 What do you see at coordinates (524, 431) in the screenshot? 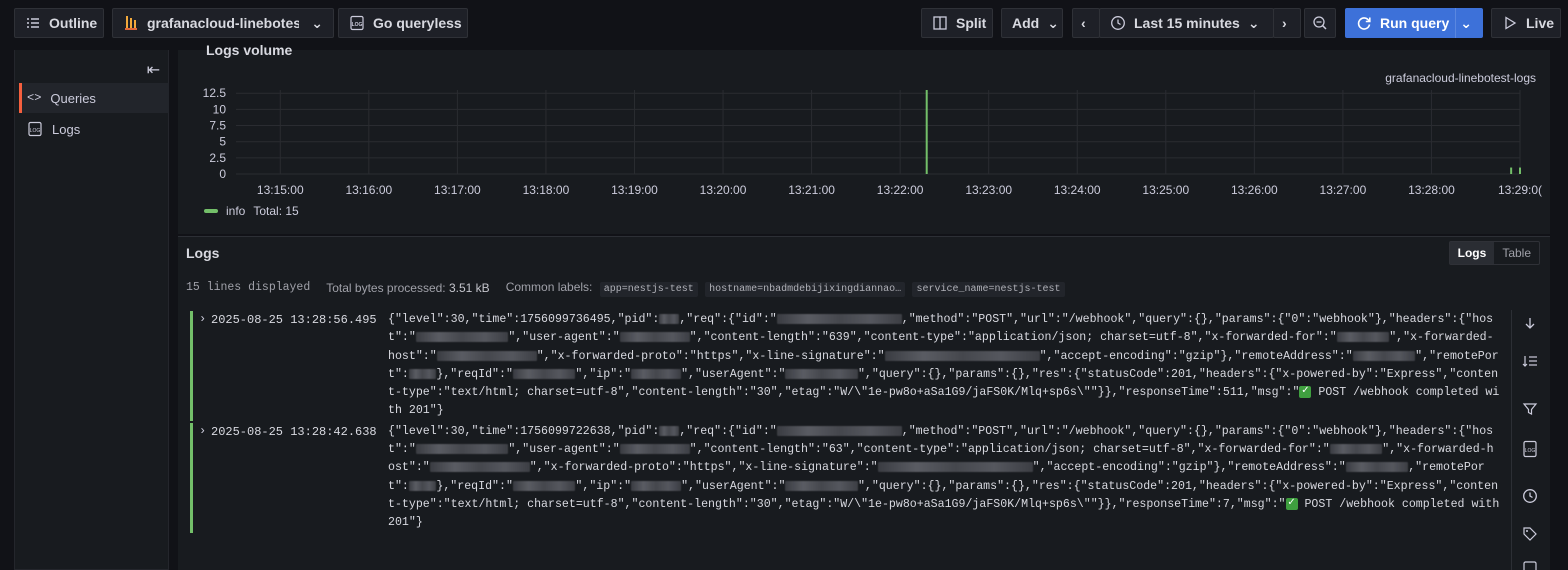
I see `log-text-segment: {"level":30,"time":1756099722638,"pid":` at bounding box center [524, 431].